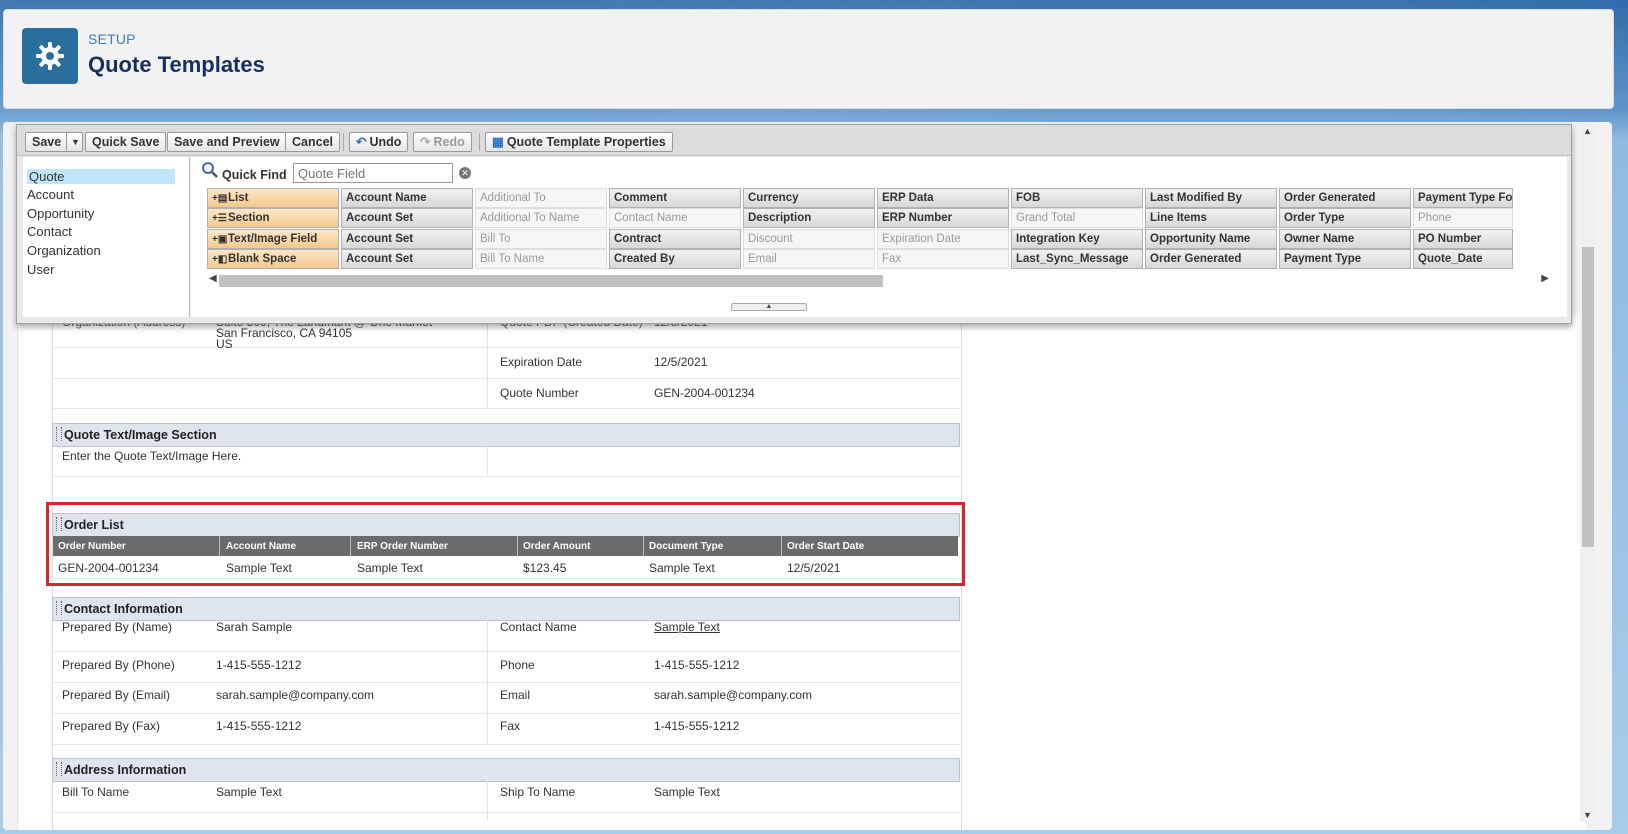 The width and height of the screenshot is (1628, 834). Describe the element at coordinates (675, 198) in the screenshot. I see `field-item: Comment` at that location.